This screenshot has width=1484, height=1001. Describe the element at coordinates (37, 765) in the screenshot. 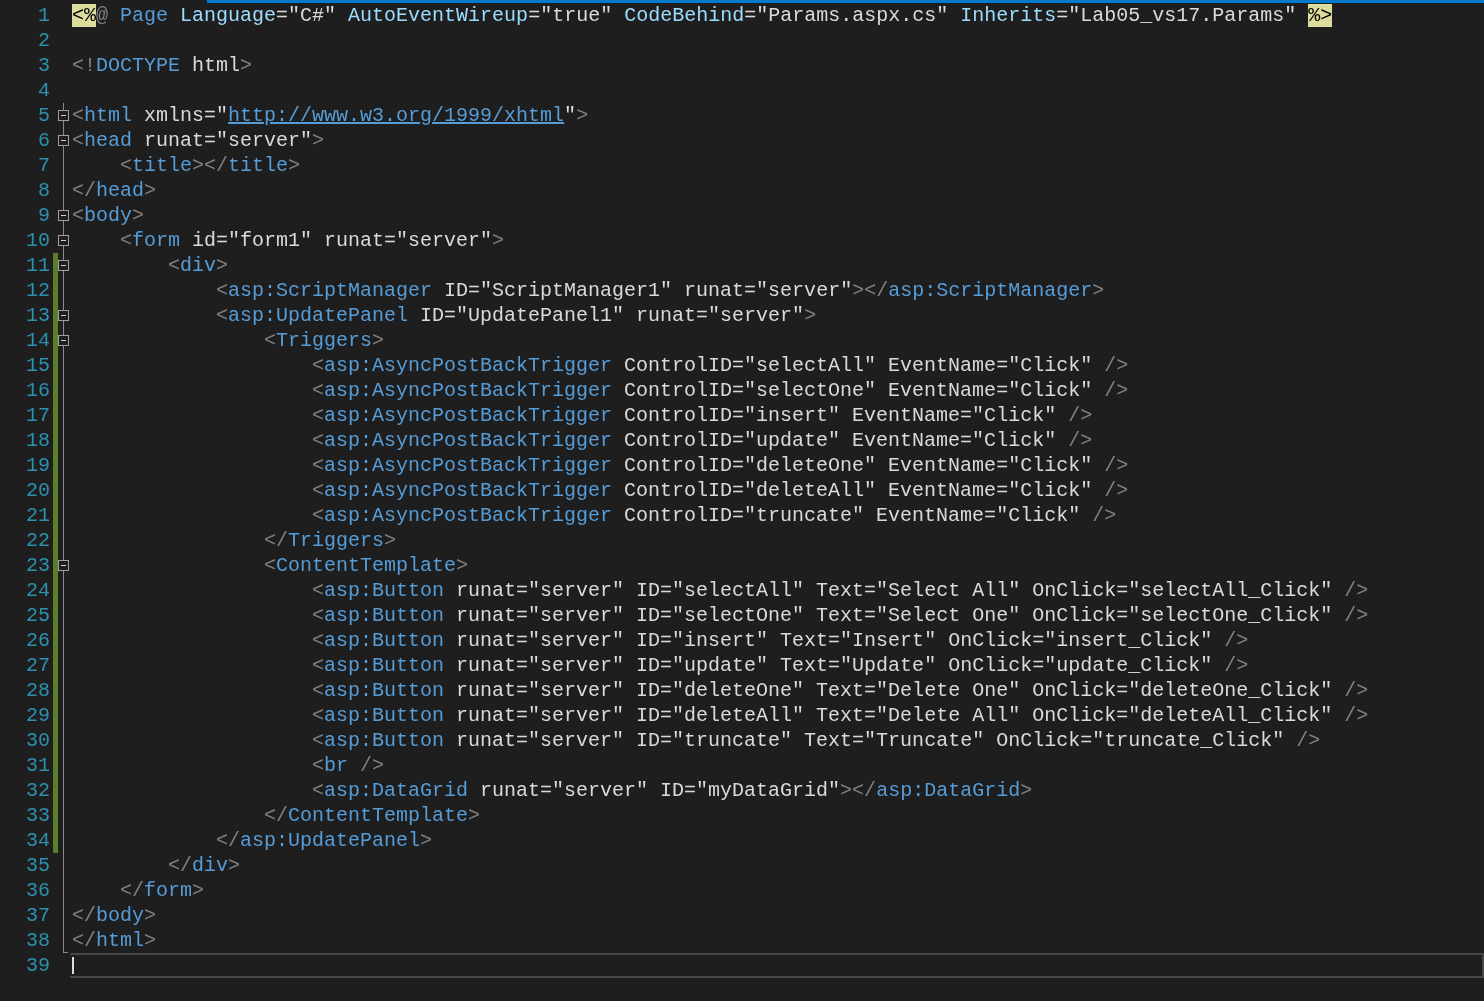

I see `line-number: 31` at that location.